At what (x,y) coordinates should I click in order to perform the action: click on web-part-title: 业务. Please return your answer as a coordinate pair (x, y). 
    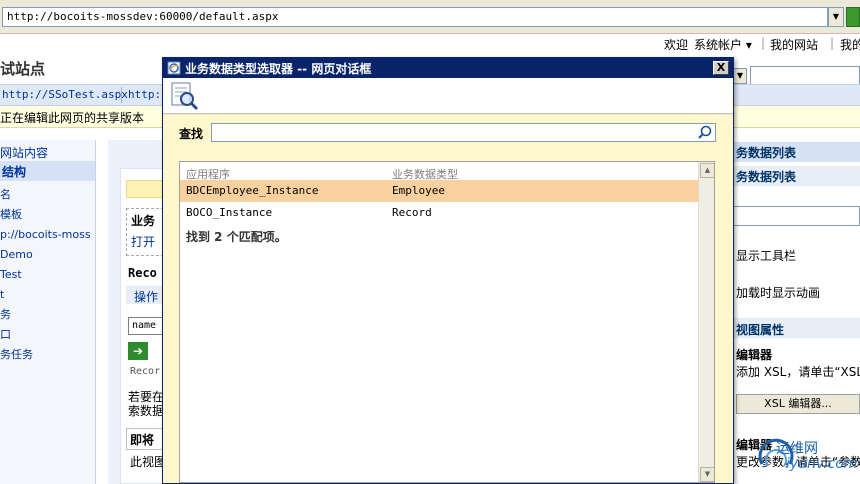
    Looking at the image, I should click on (143, 221).